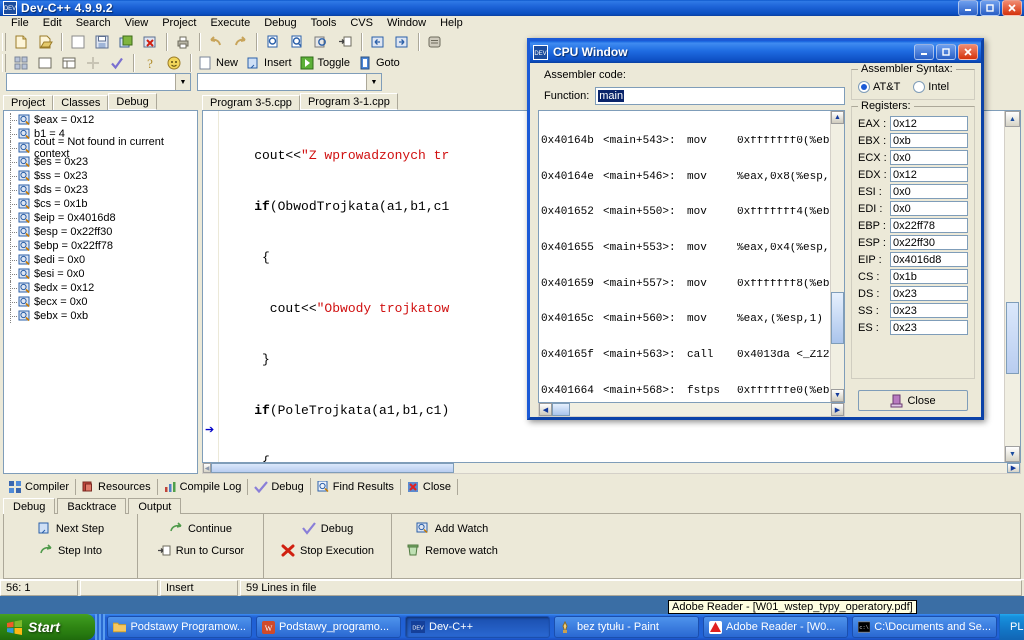  What do you see at coordinates (929, 208) in the screenshot?
I see `register-value: 0x0` at bounding box center [929, 208].